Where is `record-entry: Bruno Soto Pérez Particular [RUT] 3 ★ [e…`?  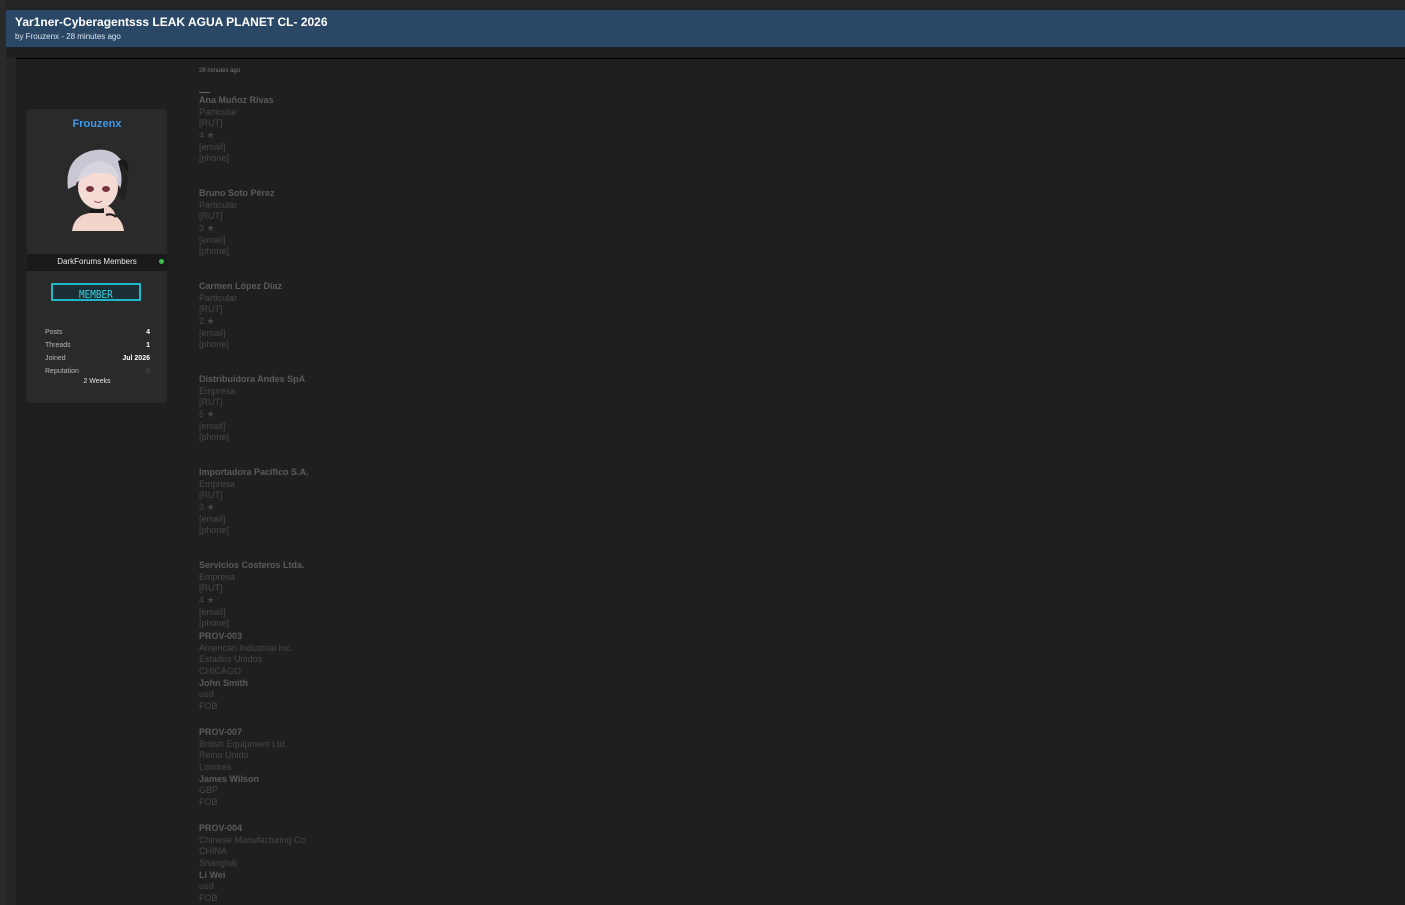 record-entry: Bruno Soto Pérez Particular [RUT] 3 ★ [e… is located at coordinates (399, 223).